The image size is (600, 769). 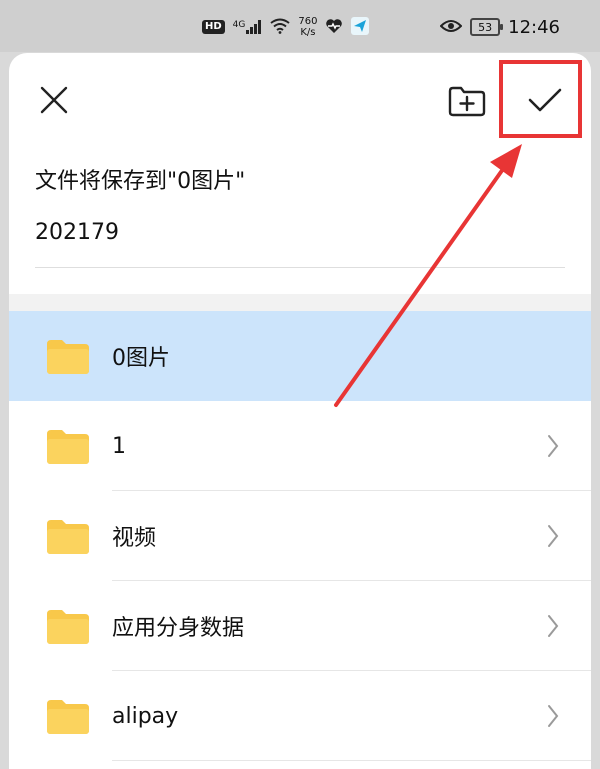 I want to click on hd-badge: HD, so click(x=213, y=27).